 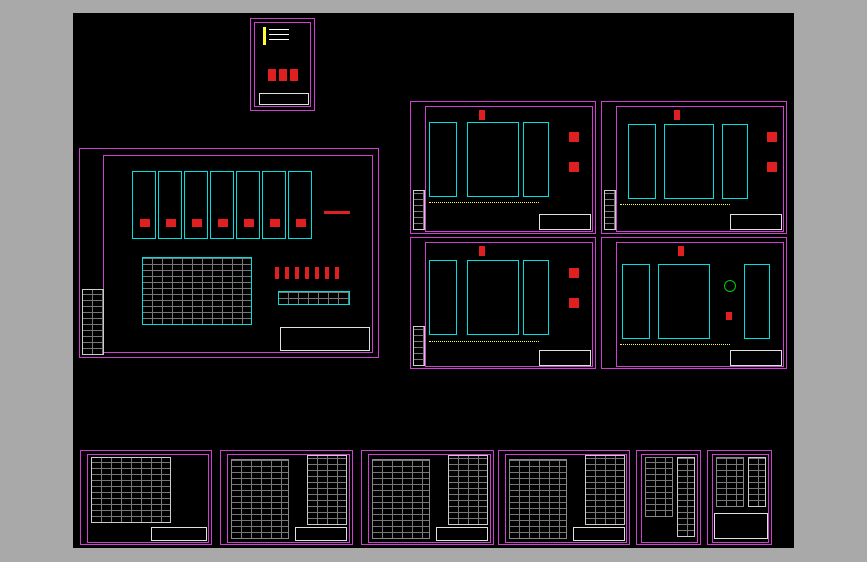 What do you see at coordinates (730, 286) in the screenshot?
I see `cable-symbol` at bounding box center [730, 286].